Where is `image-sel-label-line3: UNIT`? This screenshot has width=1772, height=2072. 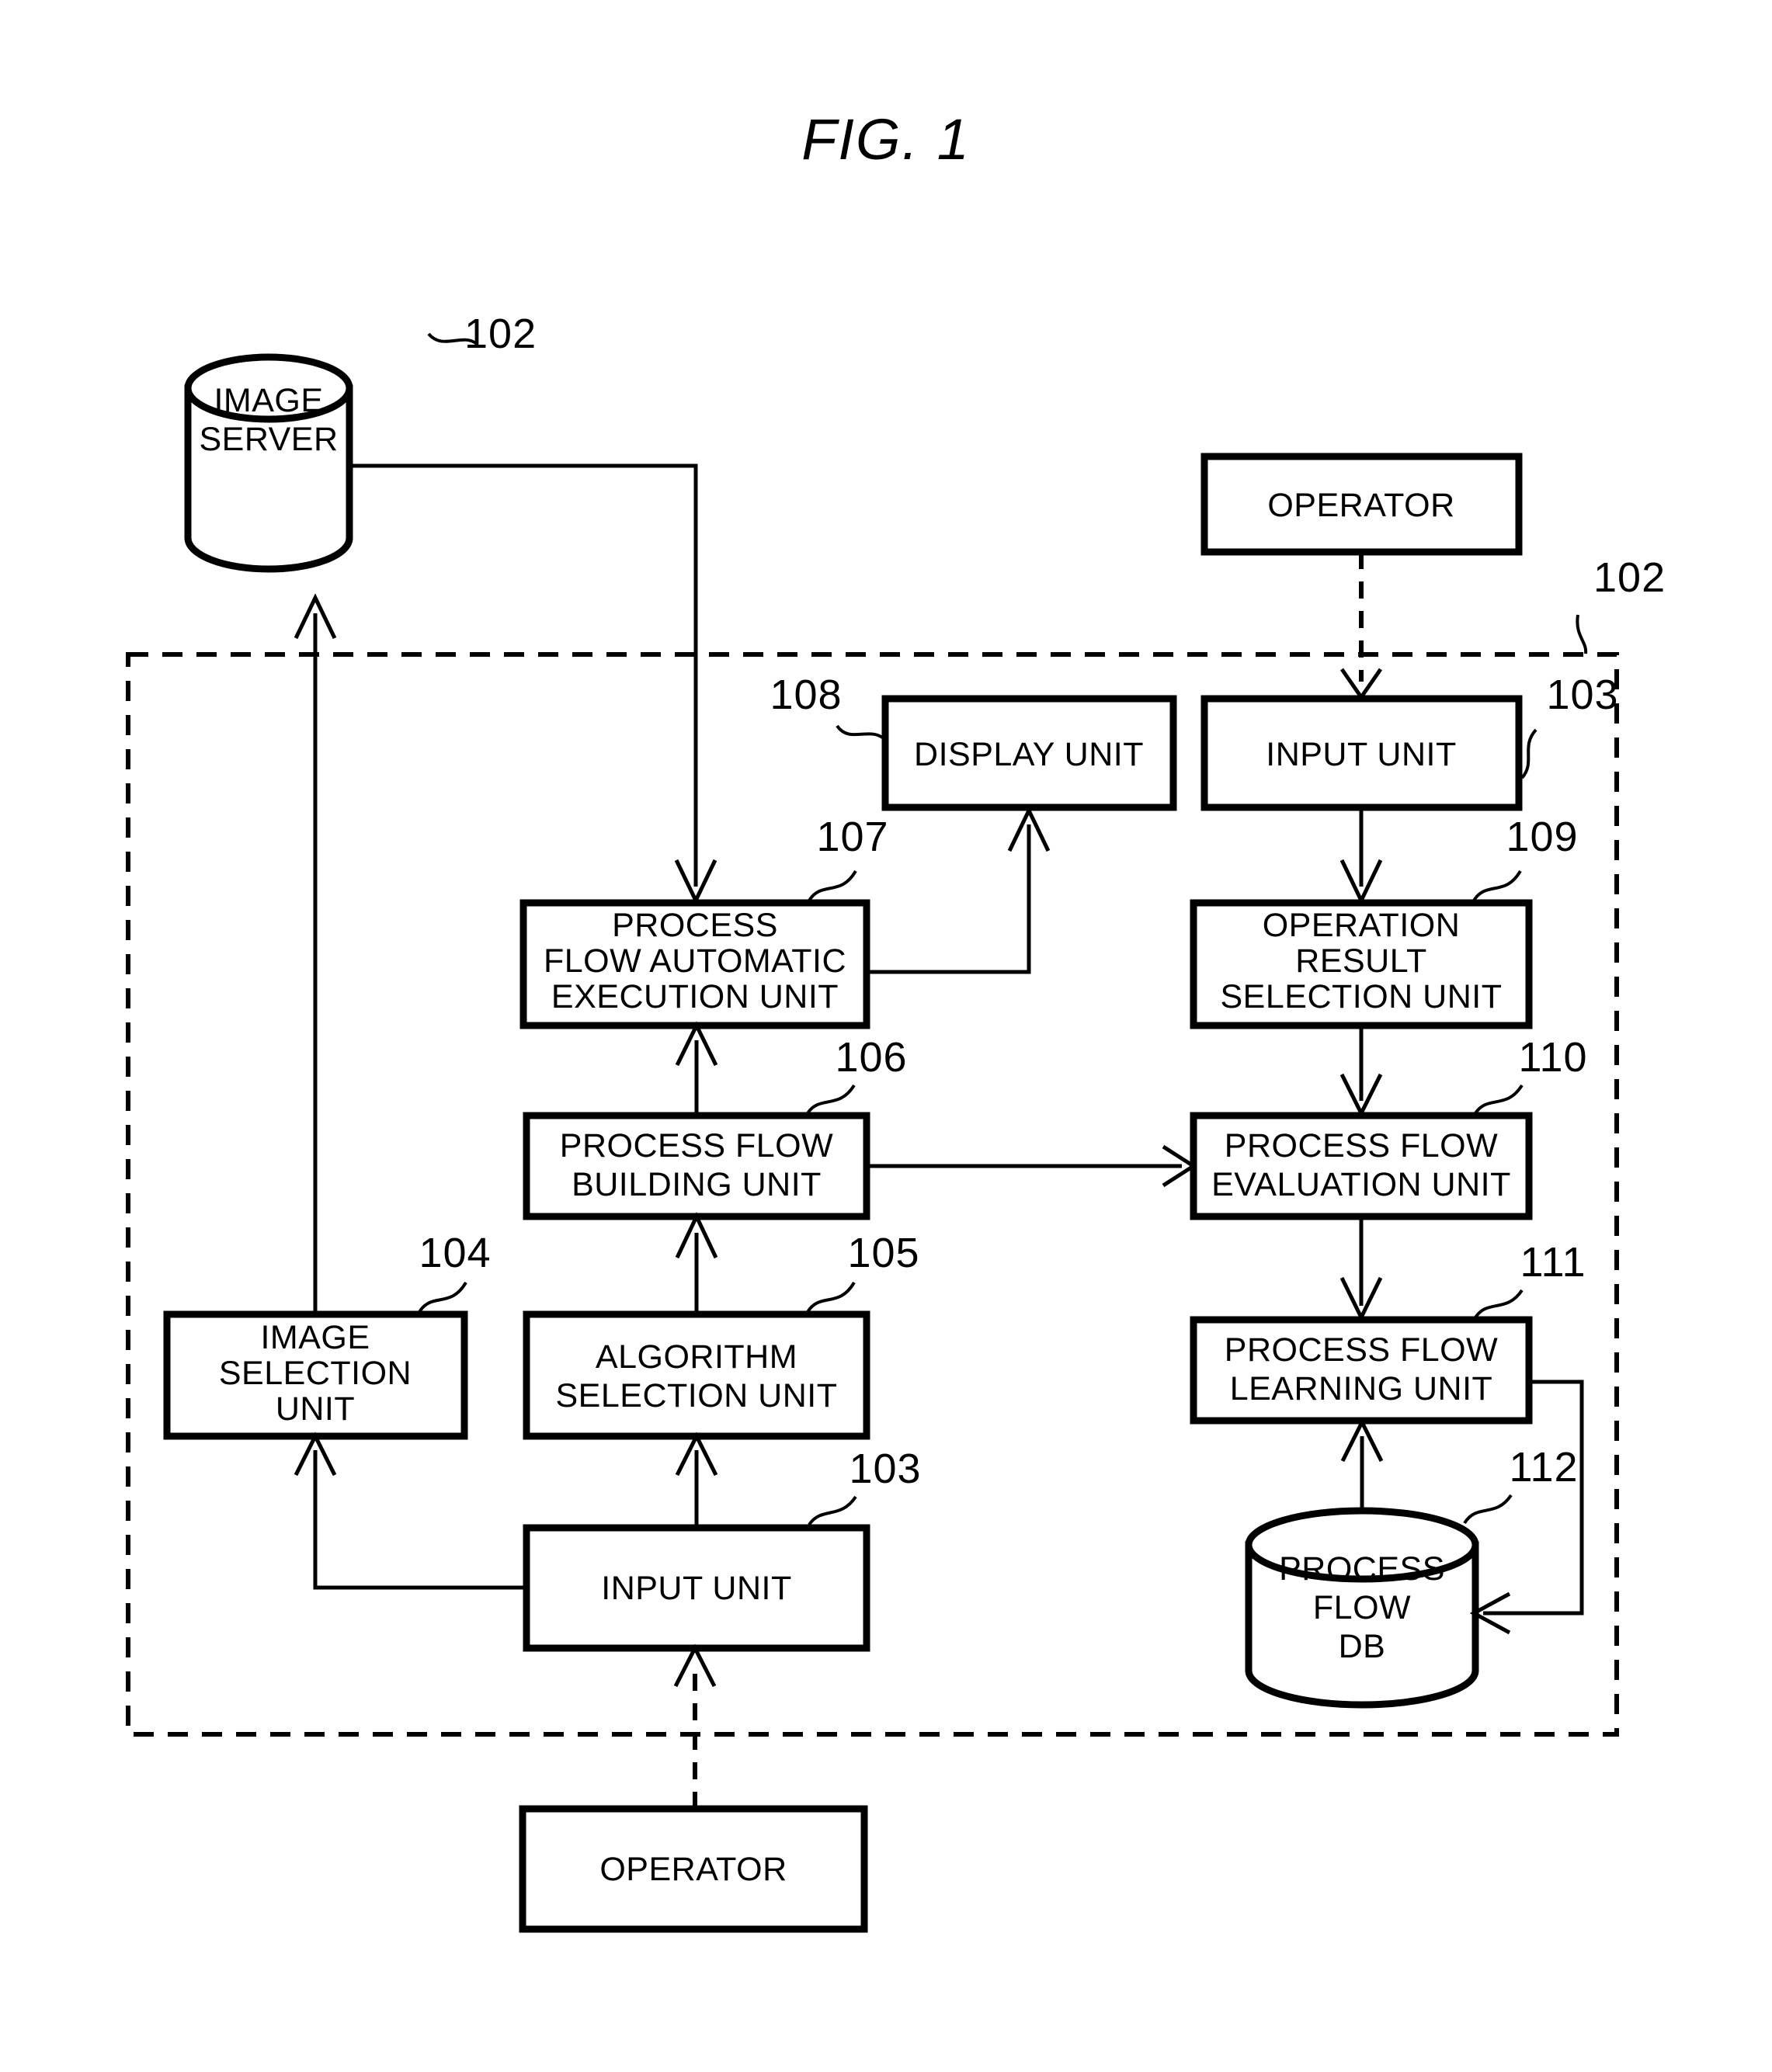 image-sel-label-line3: UNIT is located at coordinates (316, 1409).